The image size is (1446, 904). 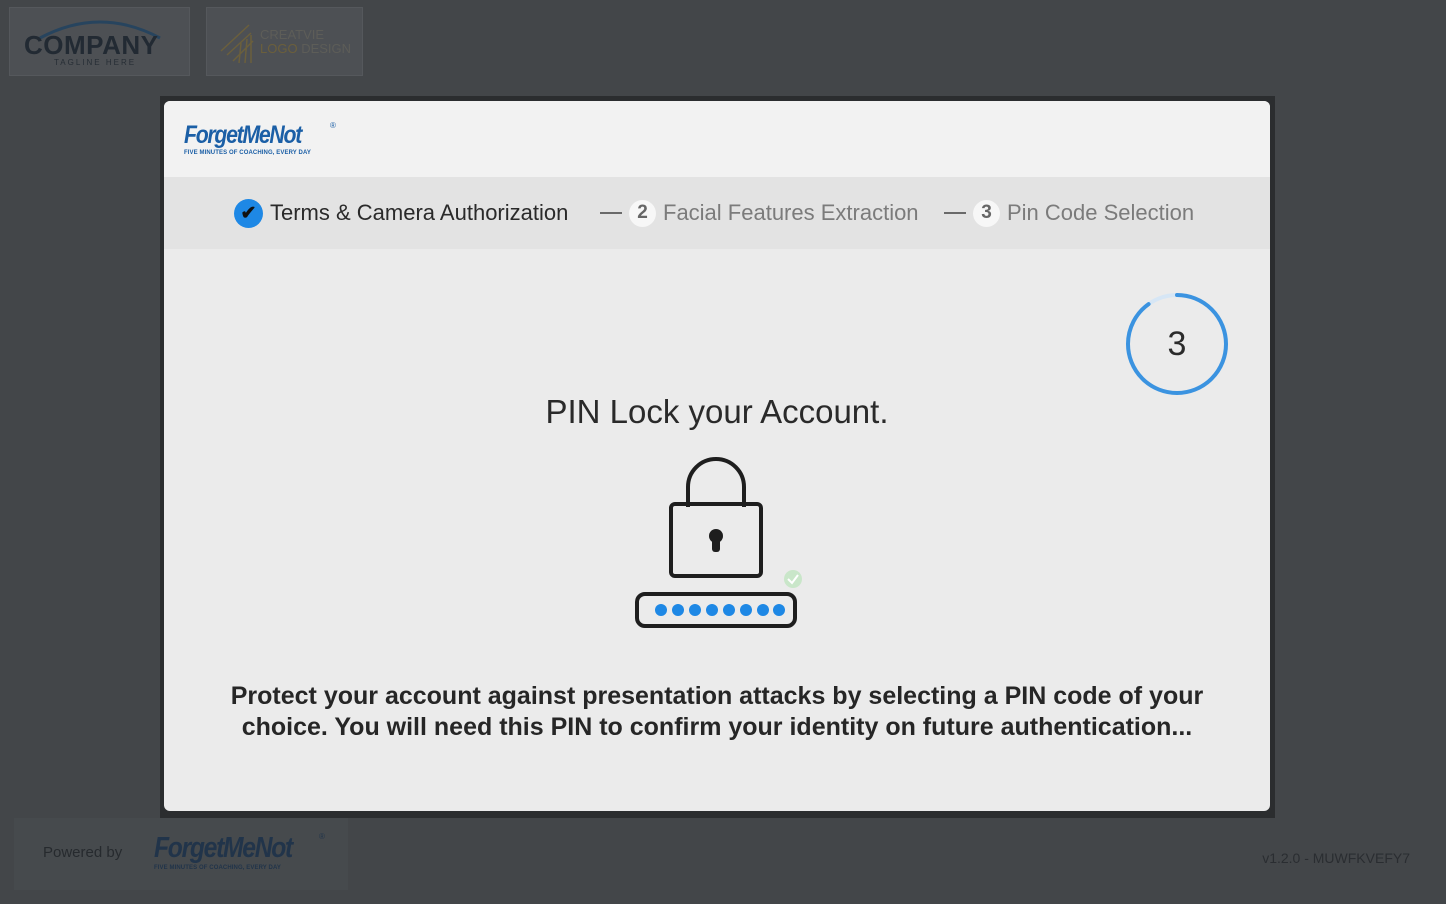 I want to click on creative-logo-line2: LOGO DESIGN, so click(x=305, y=48).